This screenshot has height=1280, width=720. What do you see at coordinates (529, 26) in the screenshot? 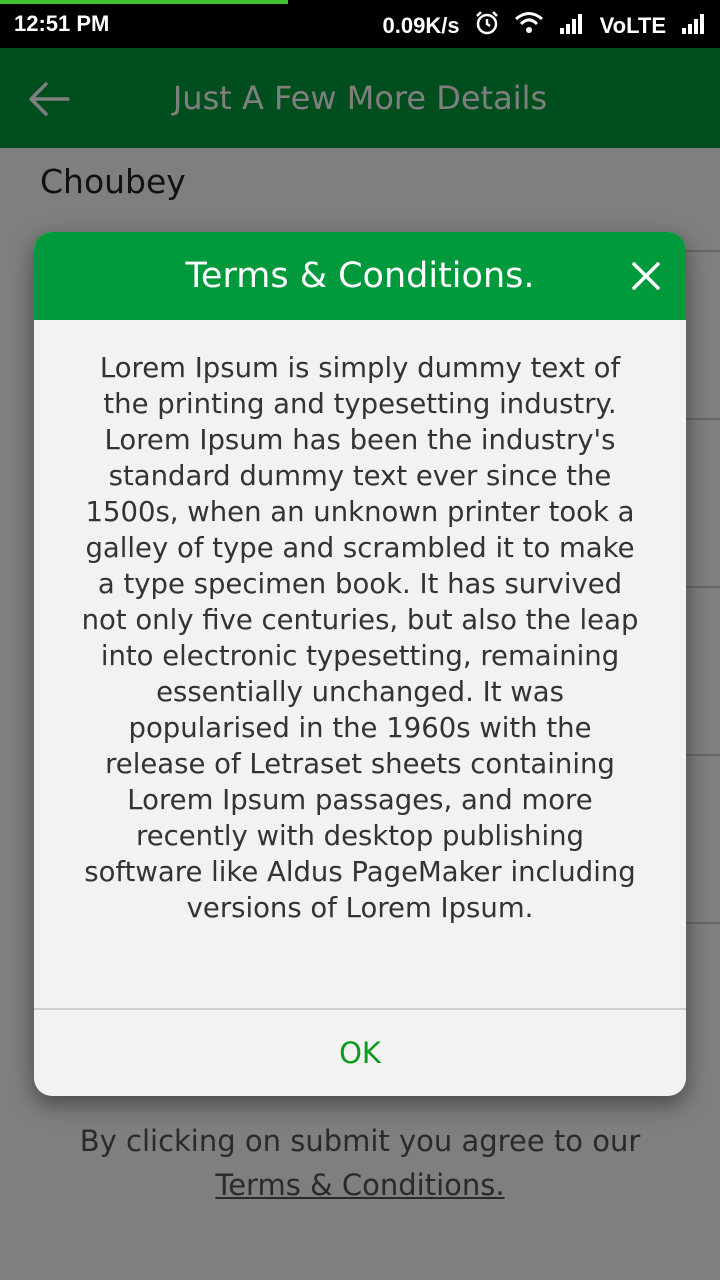
I see `wifi-icon` at bounding box center [529, 26].